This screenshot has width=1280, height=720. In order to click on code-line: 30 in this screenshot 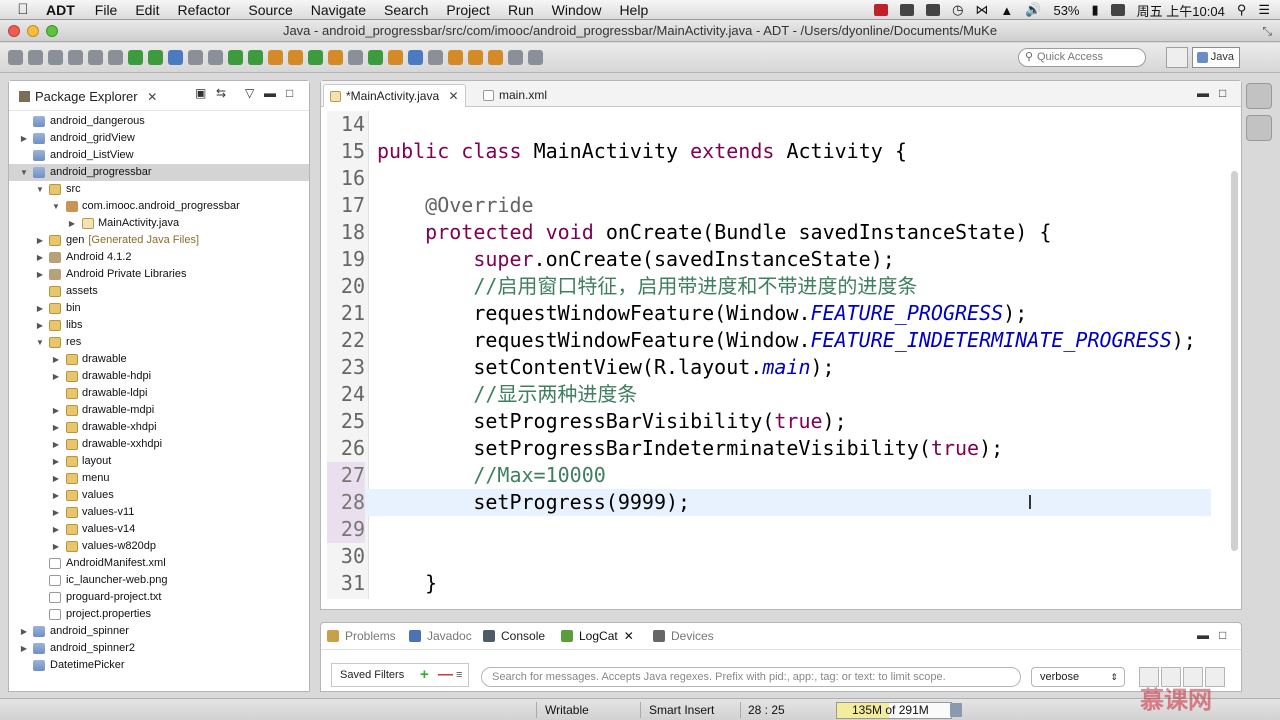, I will do `click(769, 556)`.